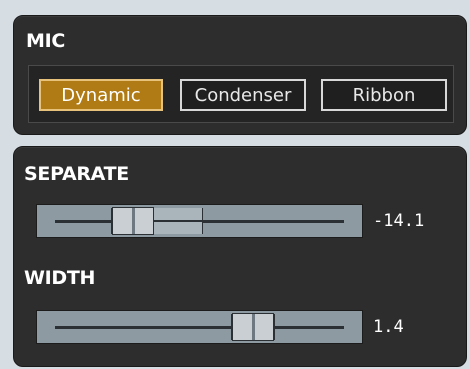 This screenshot has width=470, height=369. I want to click on width-slider-track, so click(199, 327).